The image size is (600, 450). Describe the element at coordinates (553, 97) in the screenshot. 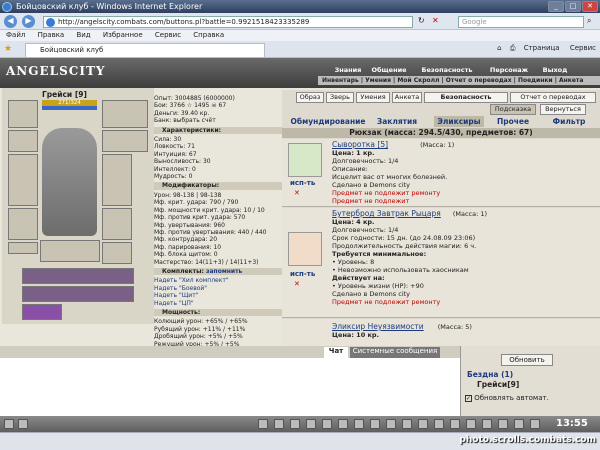

I see `transfer-report-button: Отчет о переводах` at that location.